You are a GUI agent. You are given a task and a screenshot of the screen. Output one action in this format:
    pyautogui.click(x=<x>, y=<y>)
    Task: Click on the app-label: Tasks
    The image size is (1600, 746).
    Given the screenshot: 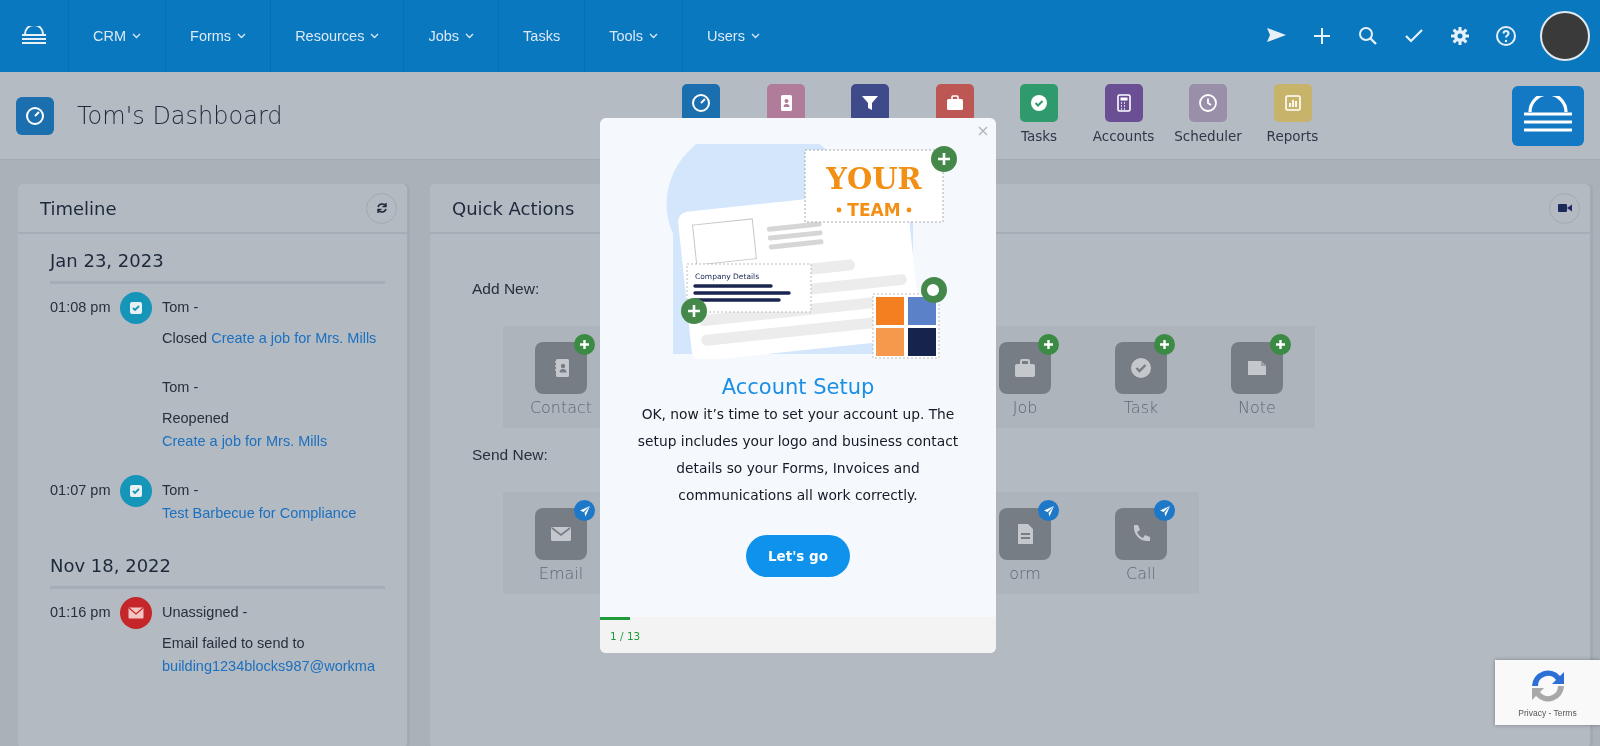 What is the action you would take?
    pyautogui.click(x=1039, y=136)
    